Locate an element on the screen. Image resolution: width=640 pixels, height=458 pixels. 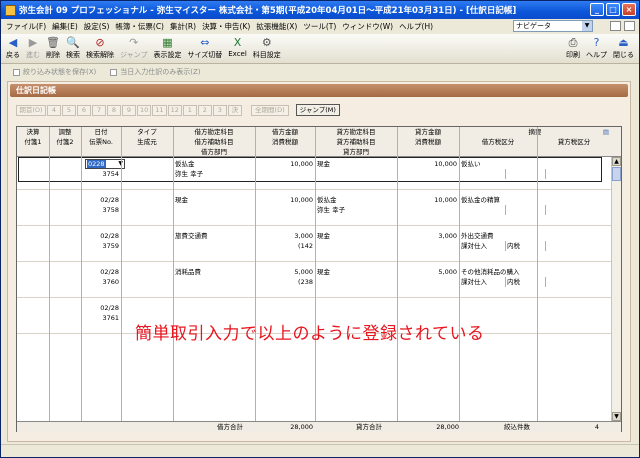
no: 3759 is located at coordinates (101, 246).